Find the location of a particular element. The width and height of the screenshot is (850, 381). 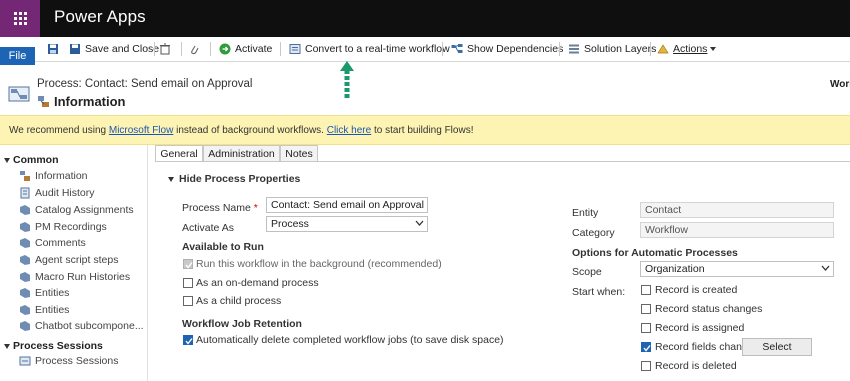

attach-button is located at coordinates (196, 49).